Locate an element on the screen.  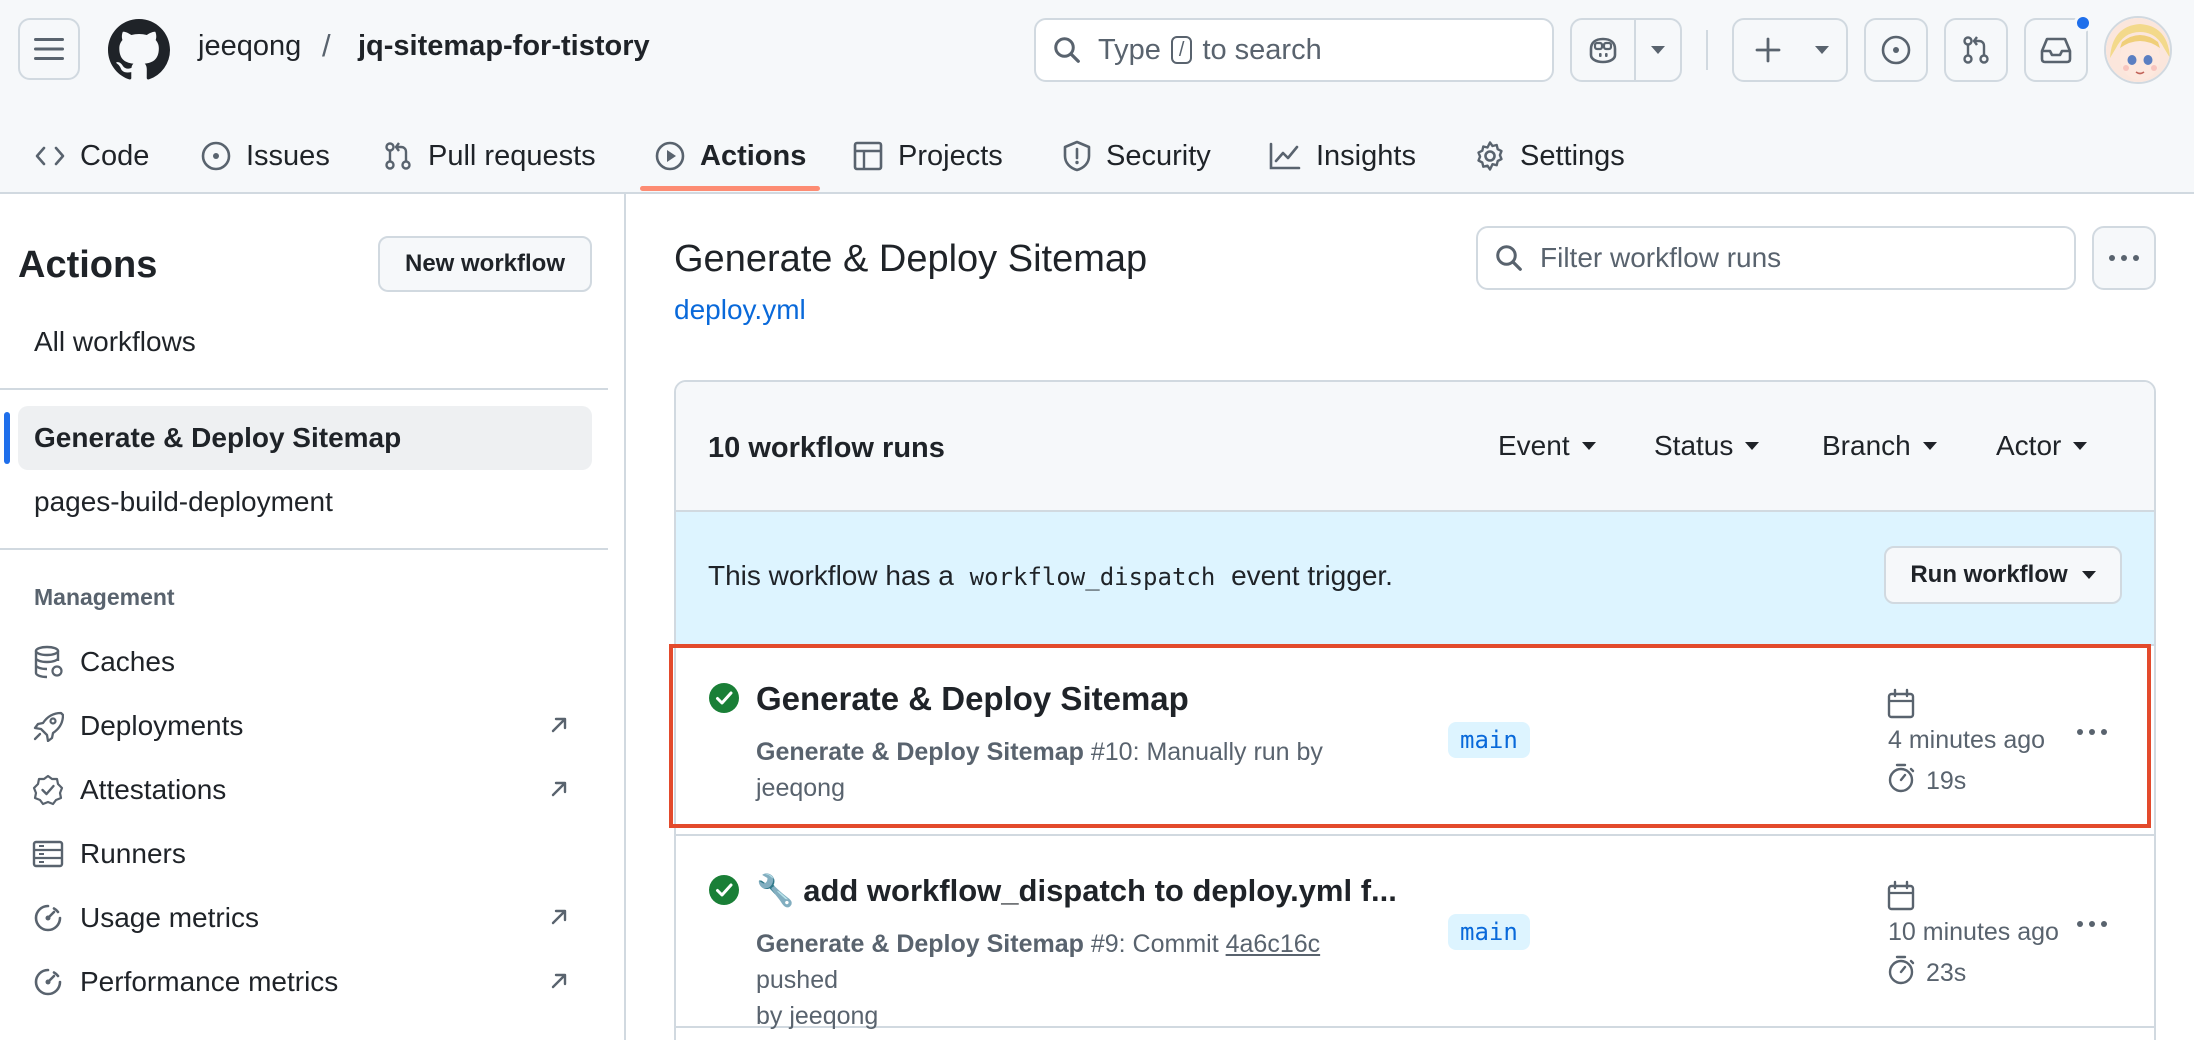
branch-label: main is located at coordinates (1489, 932).